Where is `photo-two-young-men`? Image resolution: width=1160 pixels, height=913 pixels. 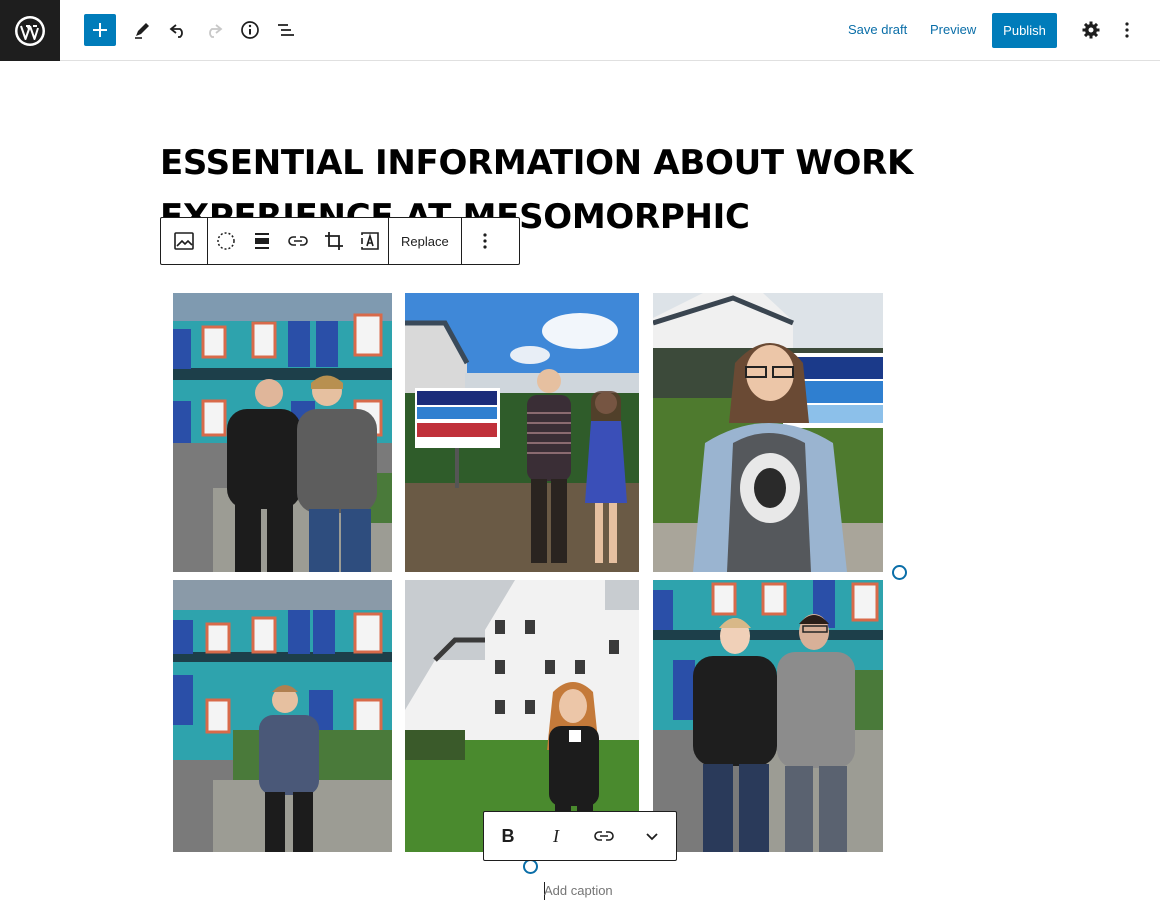
photo-two-young-men is located at coordinates (768, 716).